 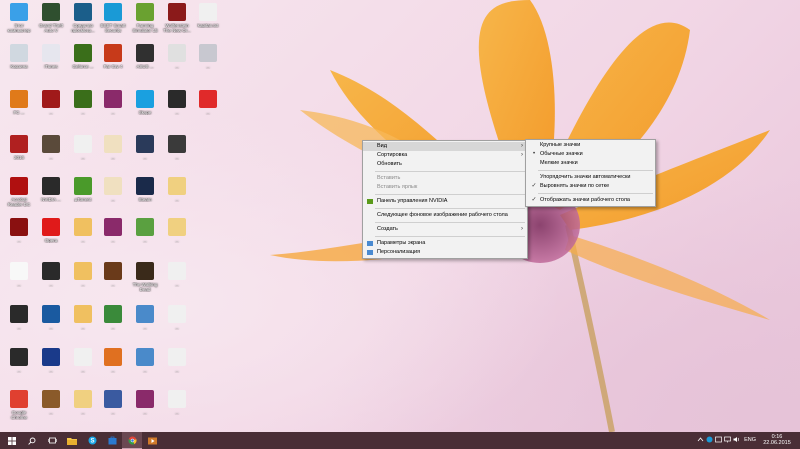 What do you see at coordinates (145, 18) in the screenshot?
I see `desktop-icon: Farming Simulator 15` at bounding box center [145, 18].